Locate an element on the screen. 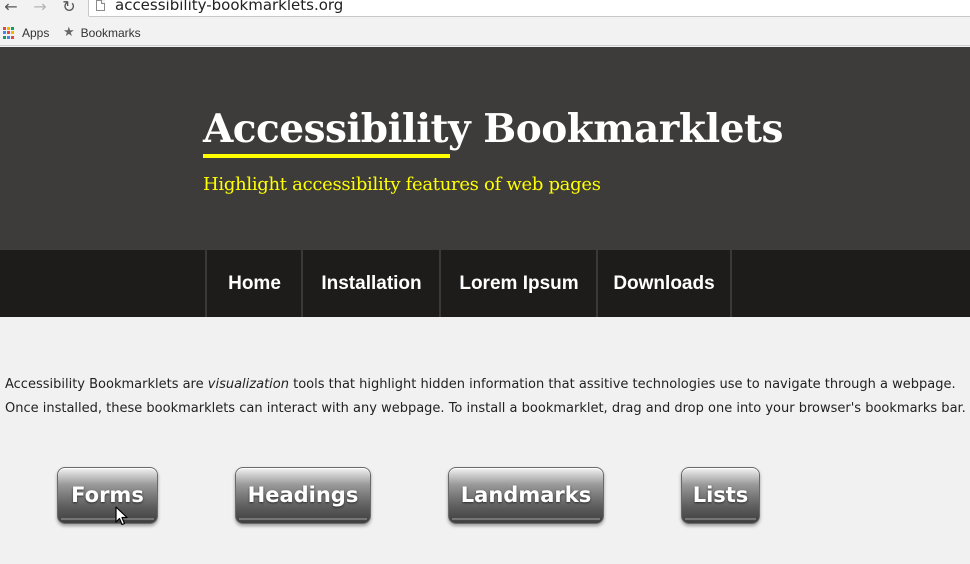  nav-item-lorem-ipsum: Lorem Ipsum is located at coordinates (518, 283).